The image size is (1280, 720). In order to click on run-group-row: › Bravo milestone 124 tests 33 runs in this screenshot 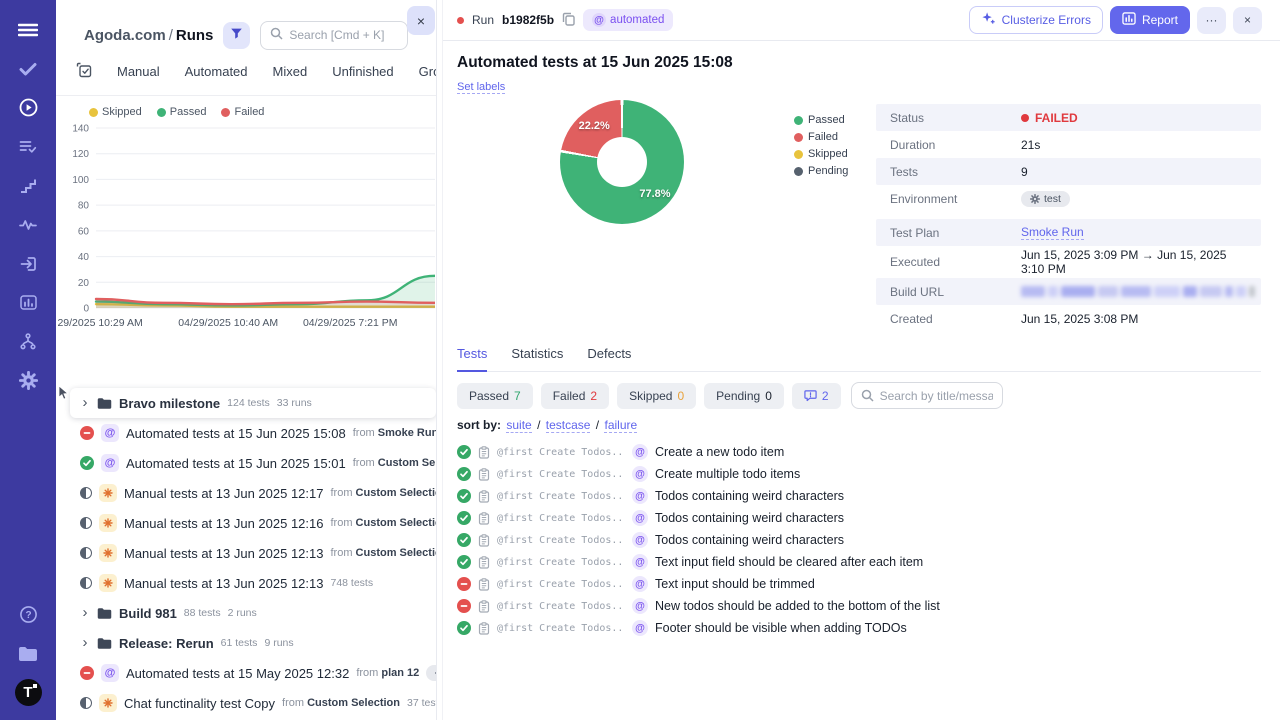, I will do `click(253, 403)`.